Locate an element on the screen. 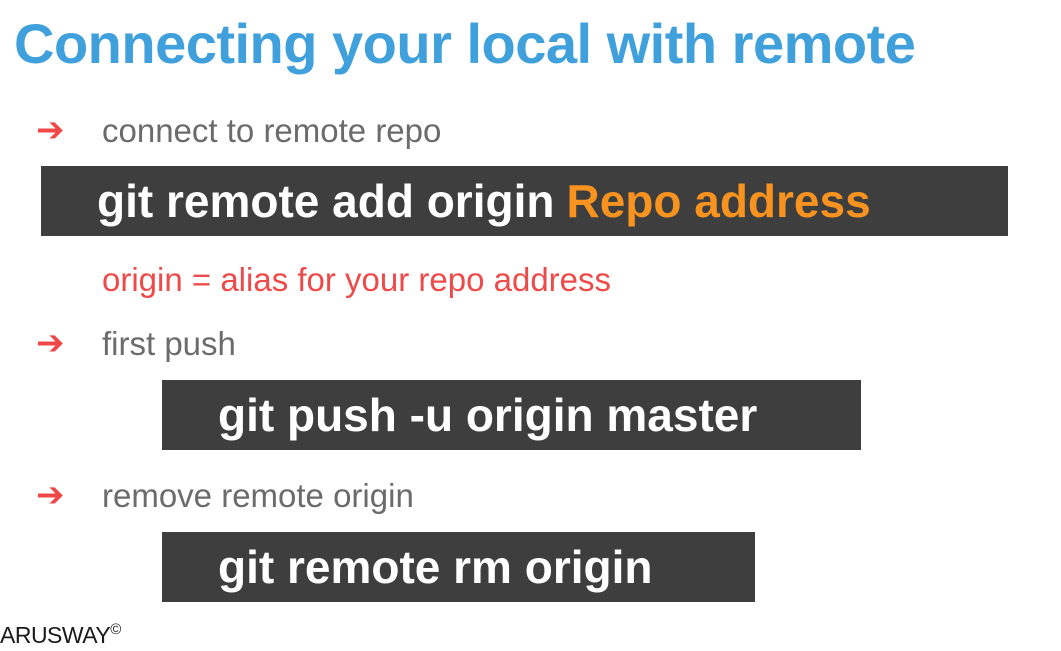 The width and height of the screenshot is (1061, 651). command-block-push: git push -u origin master is located at coordinates (511, 415).